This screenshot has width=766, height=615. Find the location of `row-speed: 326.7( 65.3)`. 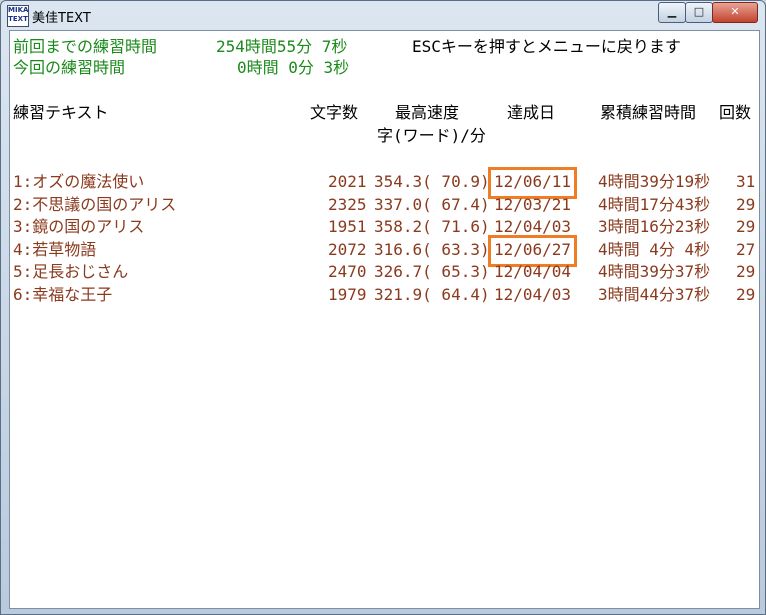

row-speed: 326.7( 65.3) is located at coordinates (432, 271).